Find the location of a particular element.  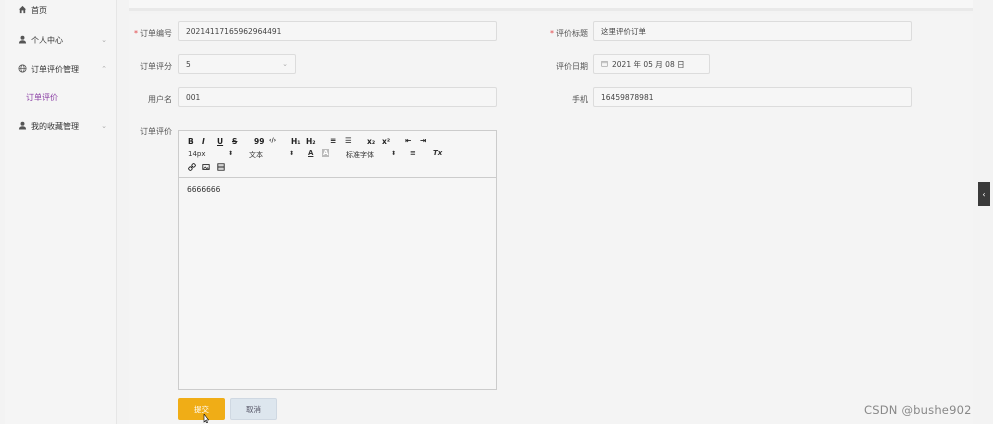

underline-button: U is located at coordinates (220, 141).